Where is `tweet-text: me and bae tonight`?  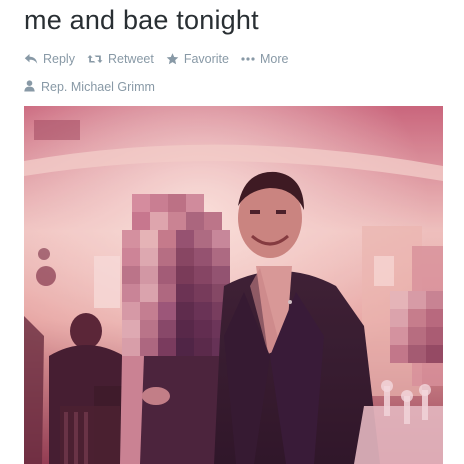 tweet-text: me and bae tonight is located at coordinates (141, 20).